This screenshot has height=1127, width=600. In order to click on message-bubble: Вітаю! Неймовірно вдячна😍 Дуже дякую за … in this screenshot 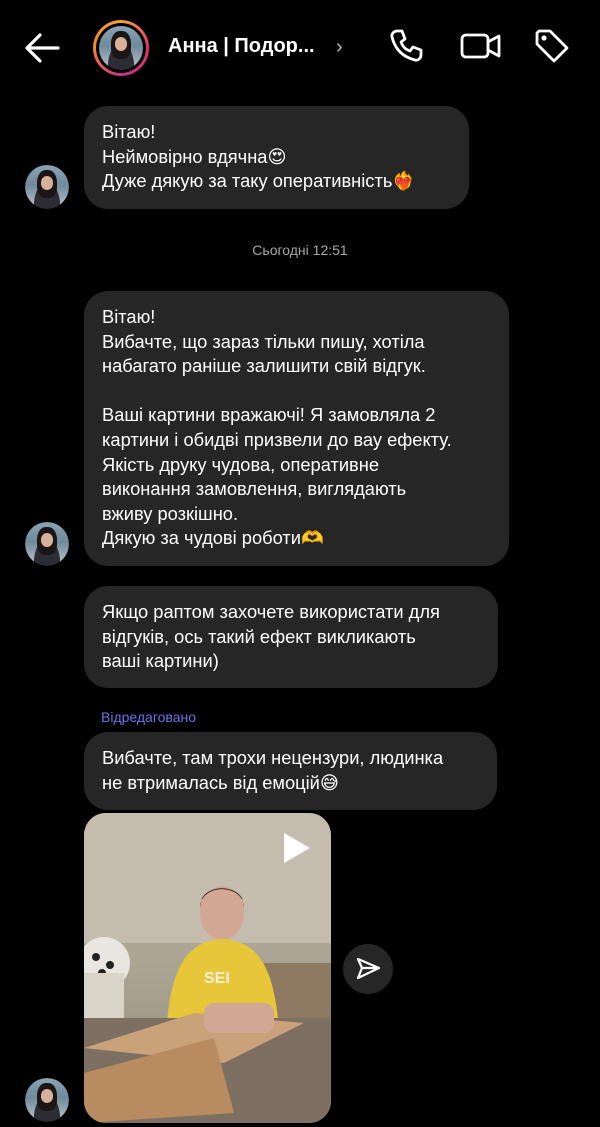, I will do `click(276, 157)`.